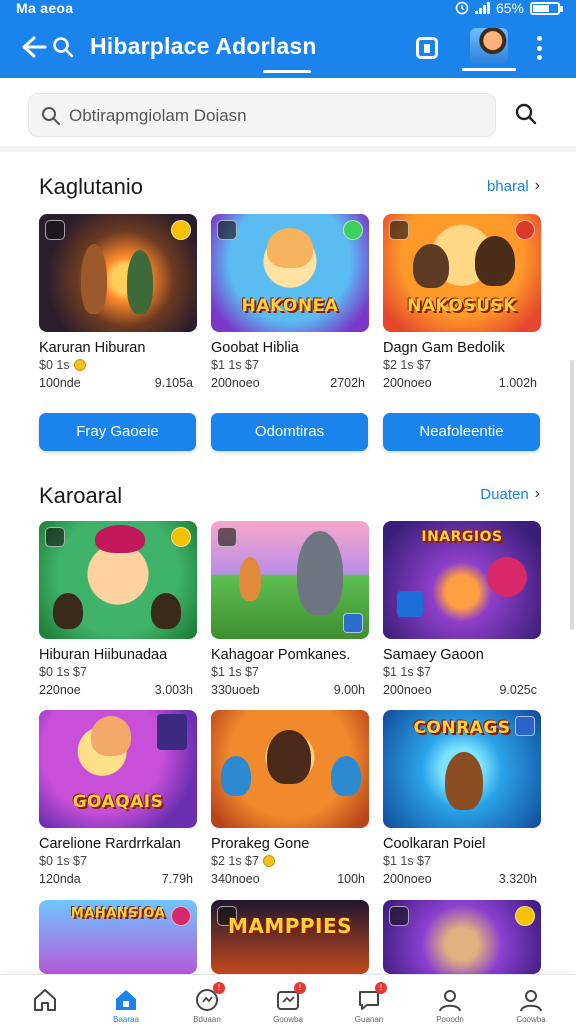  I want to click on game-size: 9.00h, so click(349, 690).